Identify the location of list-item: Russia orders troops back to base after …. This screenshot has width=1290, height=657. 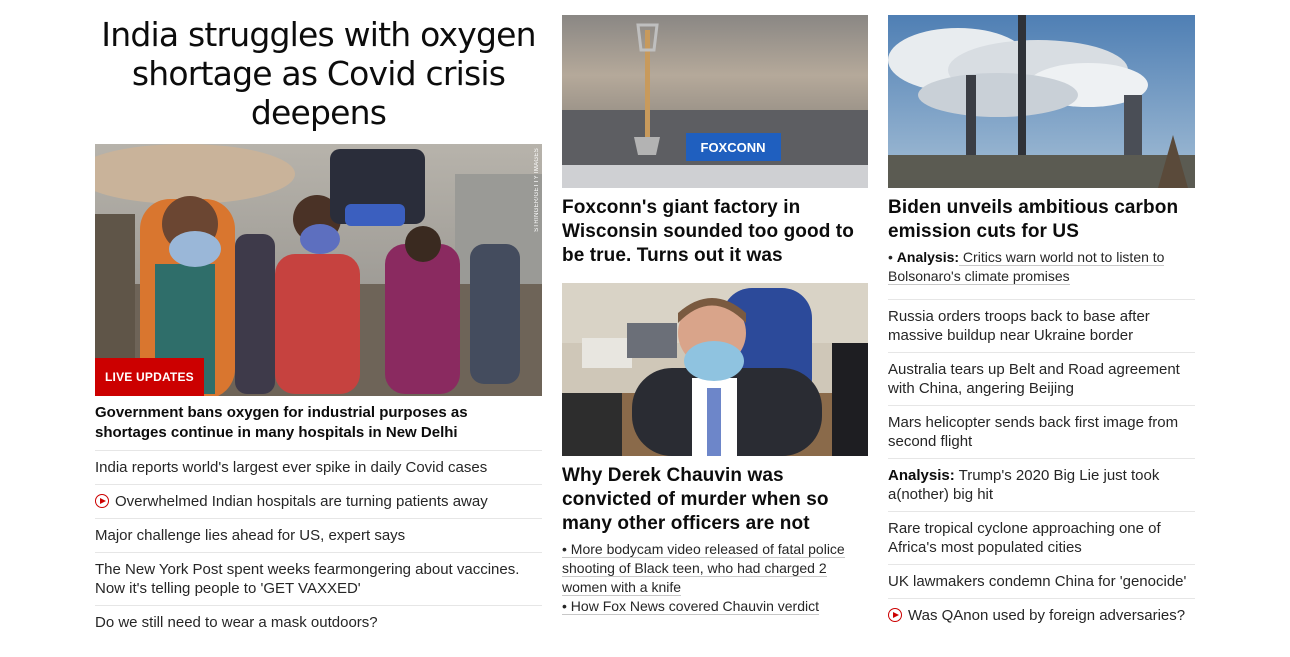
(1041, 326).